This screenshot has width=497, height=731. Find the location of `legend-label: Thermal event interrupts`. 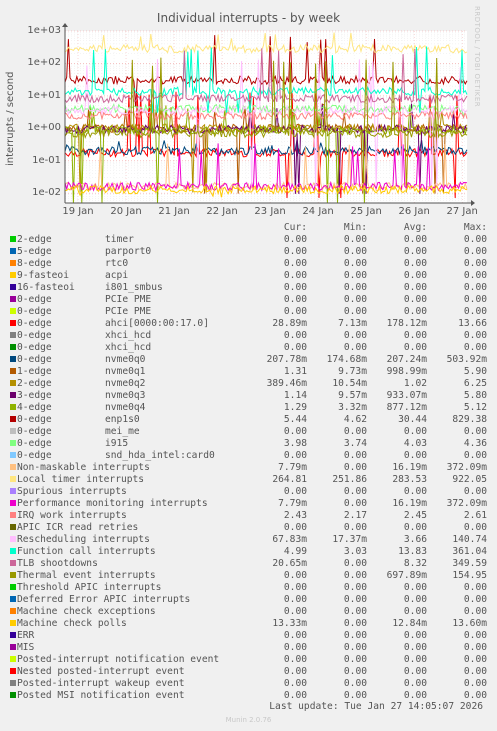

legend-label: Thermal event interrupts is located at coordinates (133, 576).